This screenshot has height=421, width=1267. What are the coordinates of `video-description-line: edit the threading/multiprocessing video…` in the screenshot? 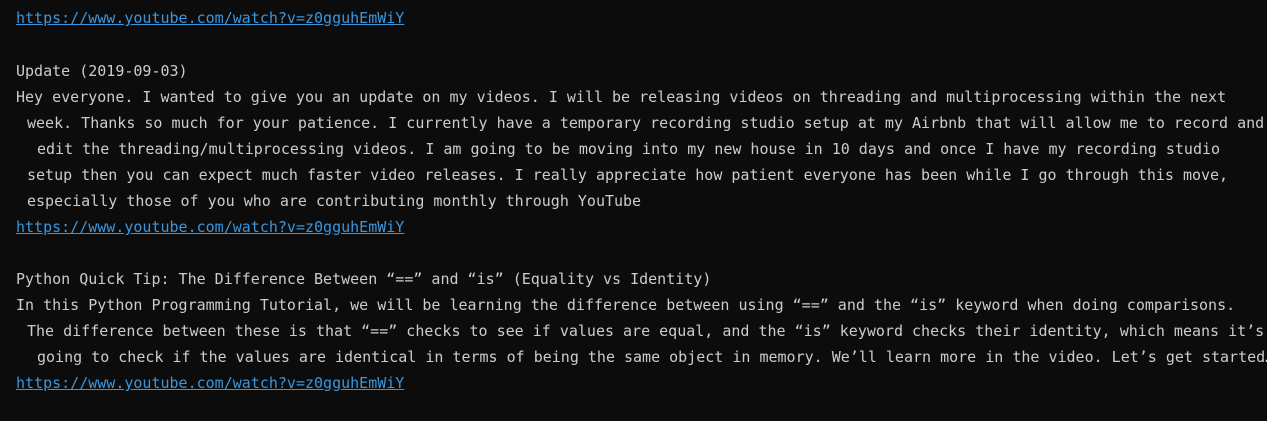 It's located at (629, 149).